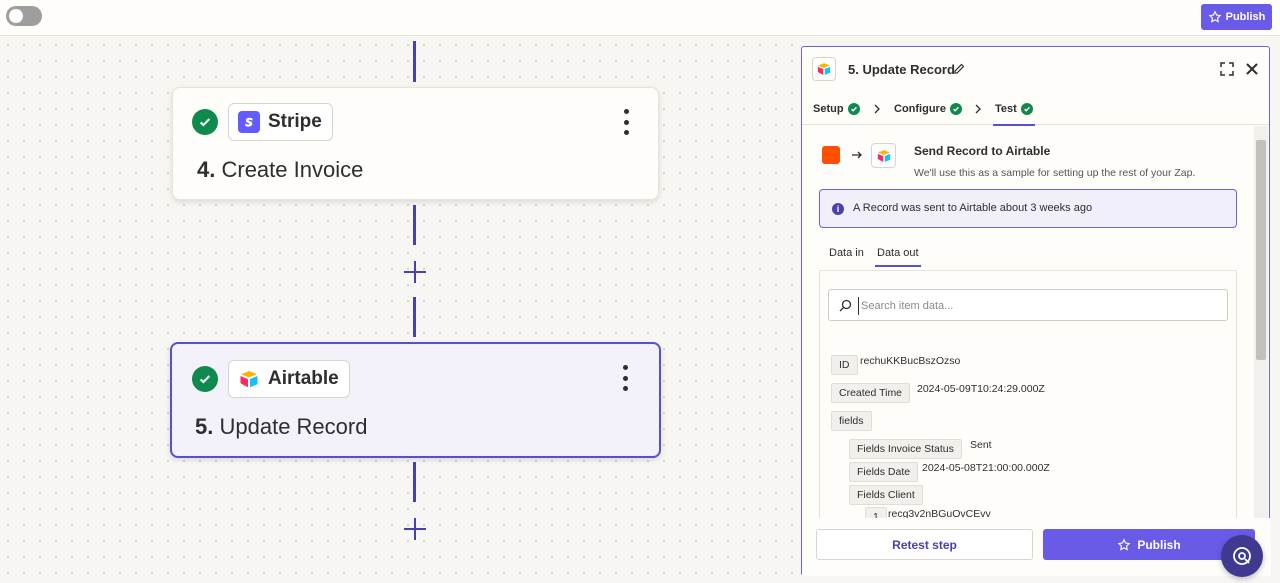  I want to click on record-value: rechuKKBucBszOzso, so click(910, 361).